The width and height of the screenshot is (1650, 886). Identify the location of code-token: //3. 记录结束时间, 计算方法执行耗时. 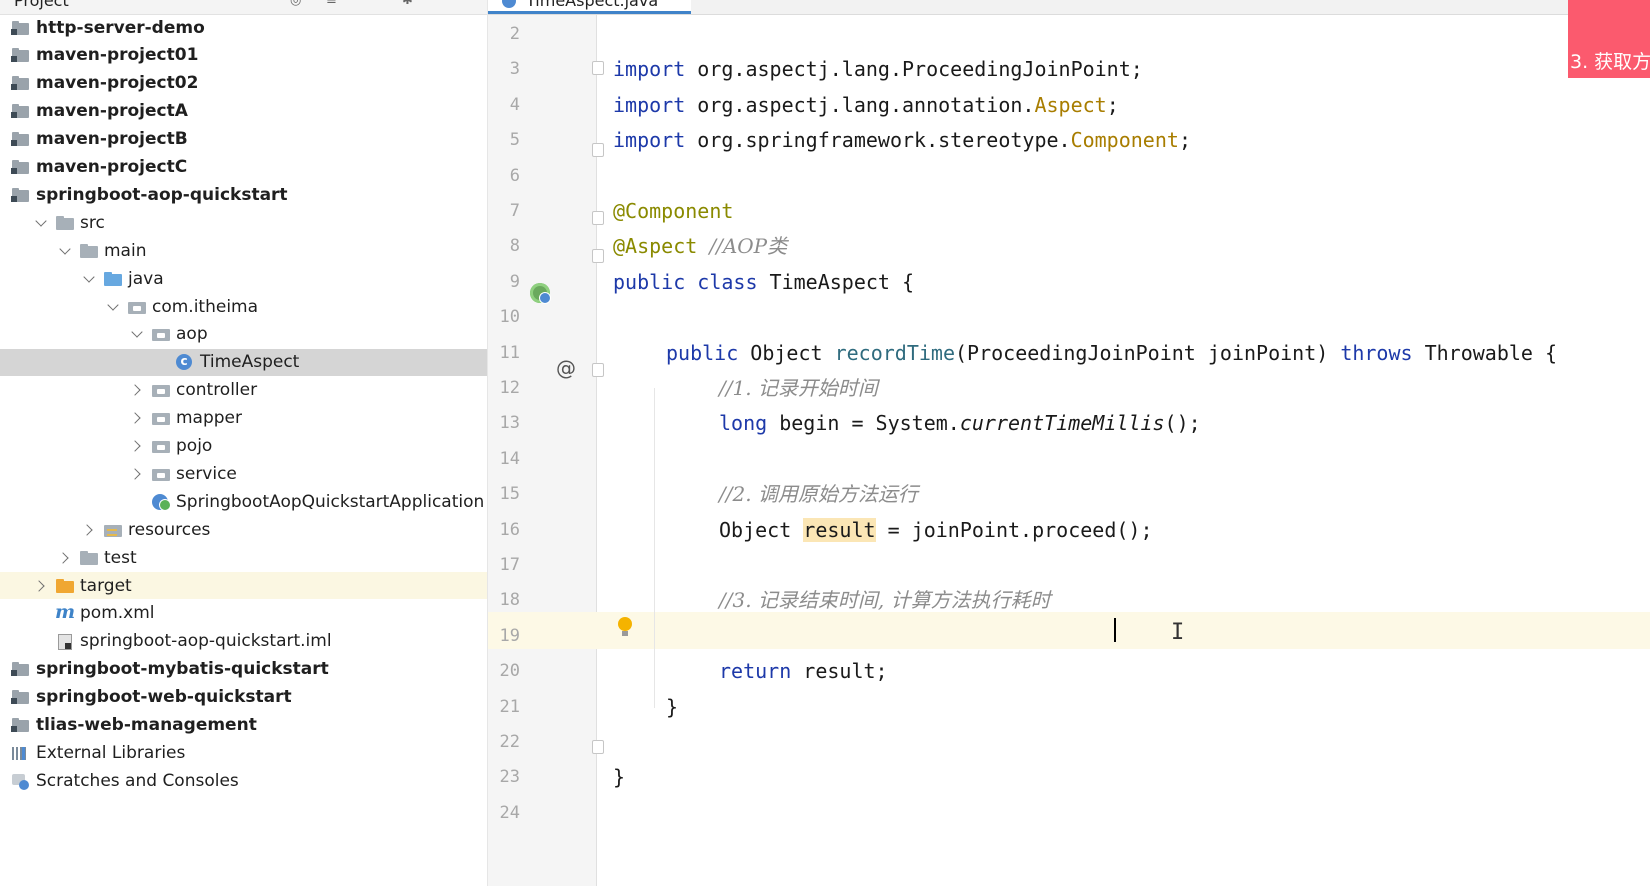
(885, 600).